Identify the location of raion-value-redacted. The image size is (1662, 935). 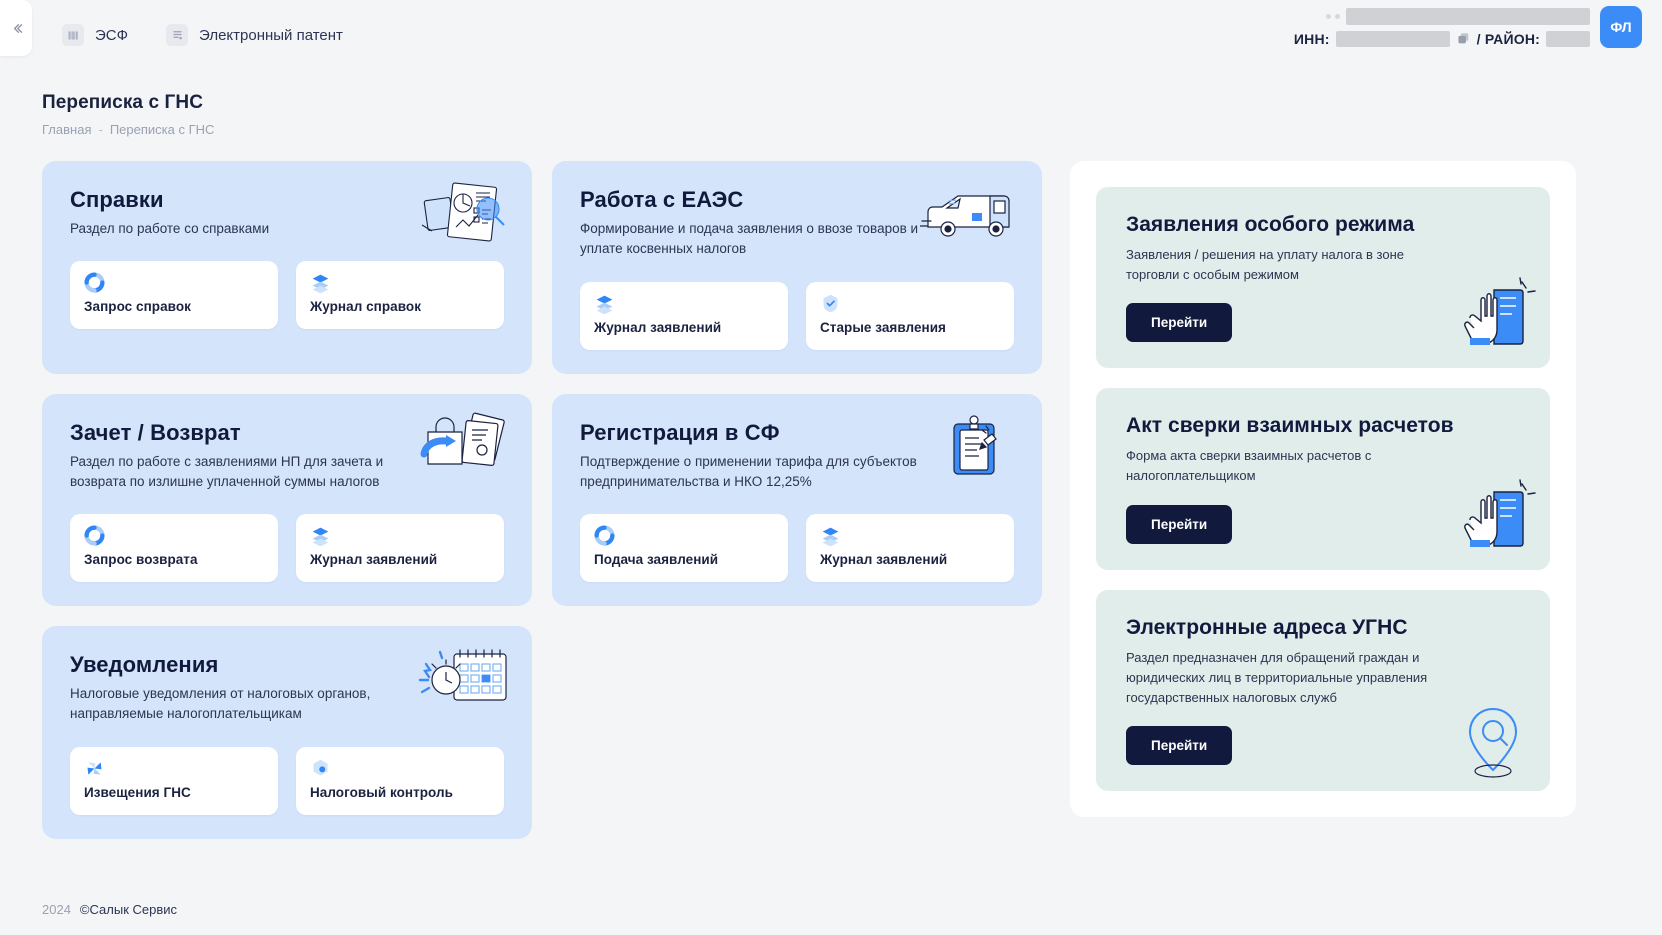
(1568, 38).